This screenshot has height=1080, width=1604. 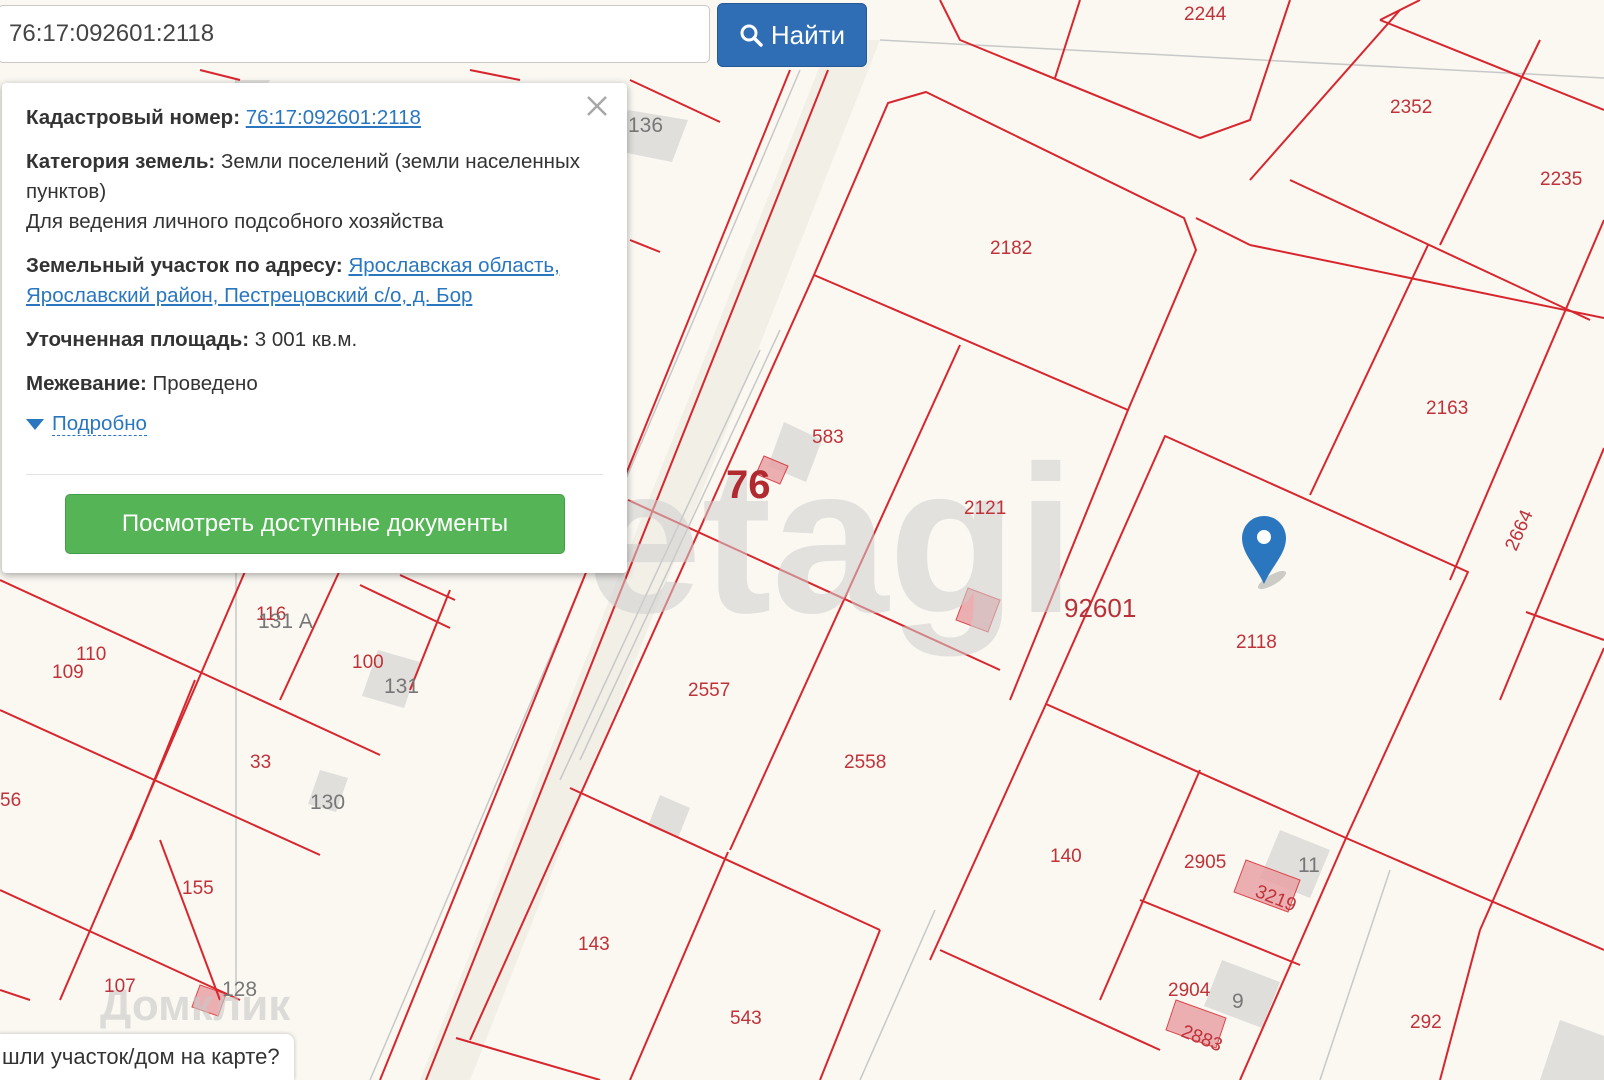 What do you see at coordinates (141, 1056) in the screenshot?
I see `found-plot-prompt-text: шли участок/дом на карте?` at bounding box center [141, 1056].